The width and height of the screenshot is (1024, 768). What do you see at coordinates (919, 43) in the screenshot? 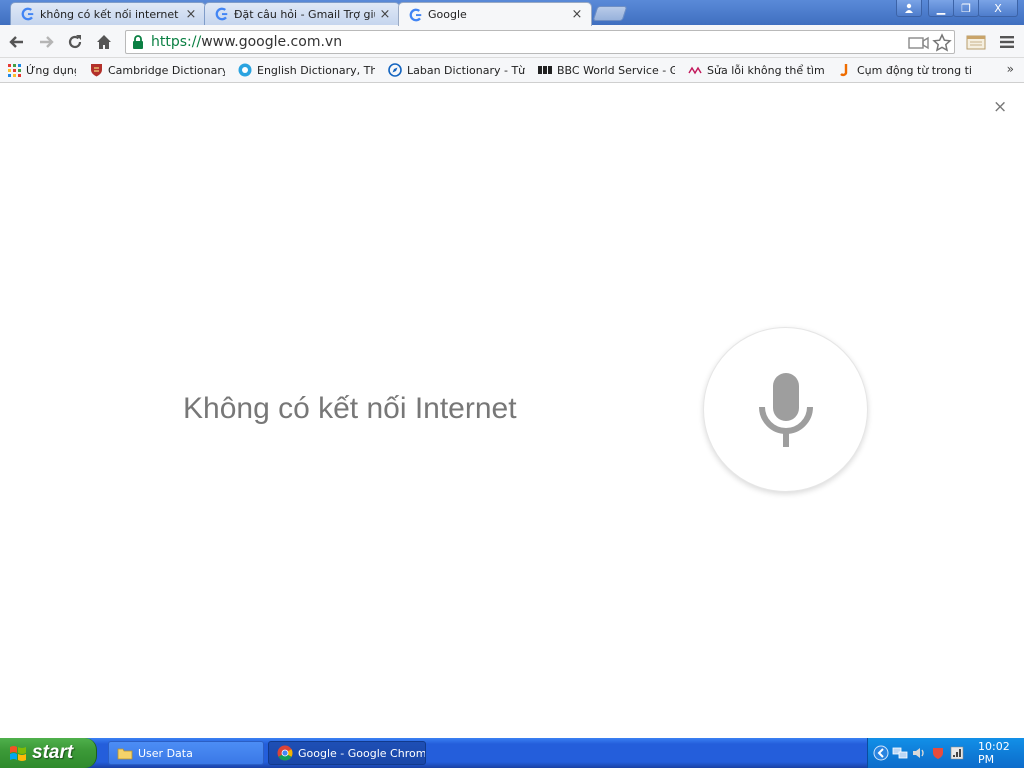
I see `camera-blocked-icon` at bounding box center [919, 43].